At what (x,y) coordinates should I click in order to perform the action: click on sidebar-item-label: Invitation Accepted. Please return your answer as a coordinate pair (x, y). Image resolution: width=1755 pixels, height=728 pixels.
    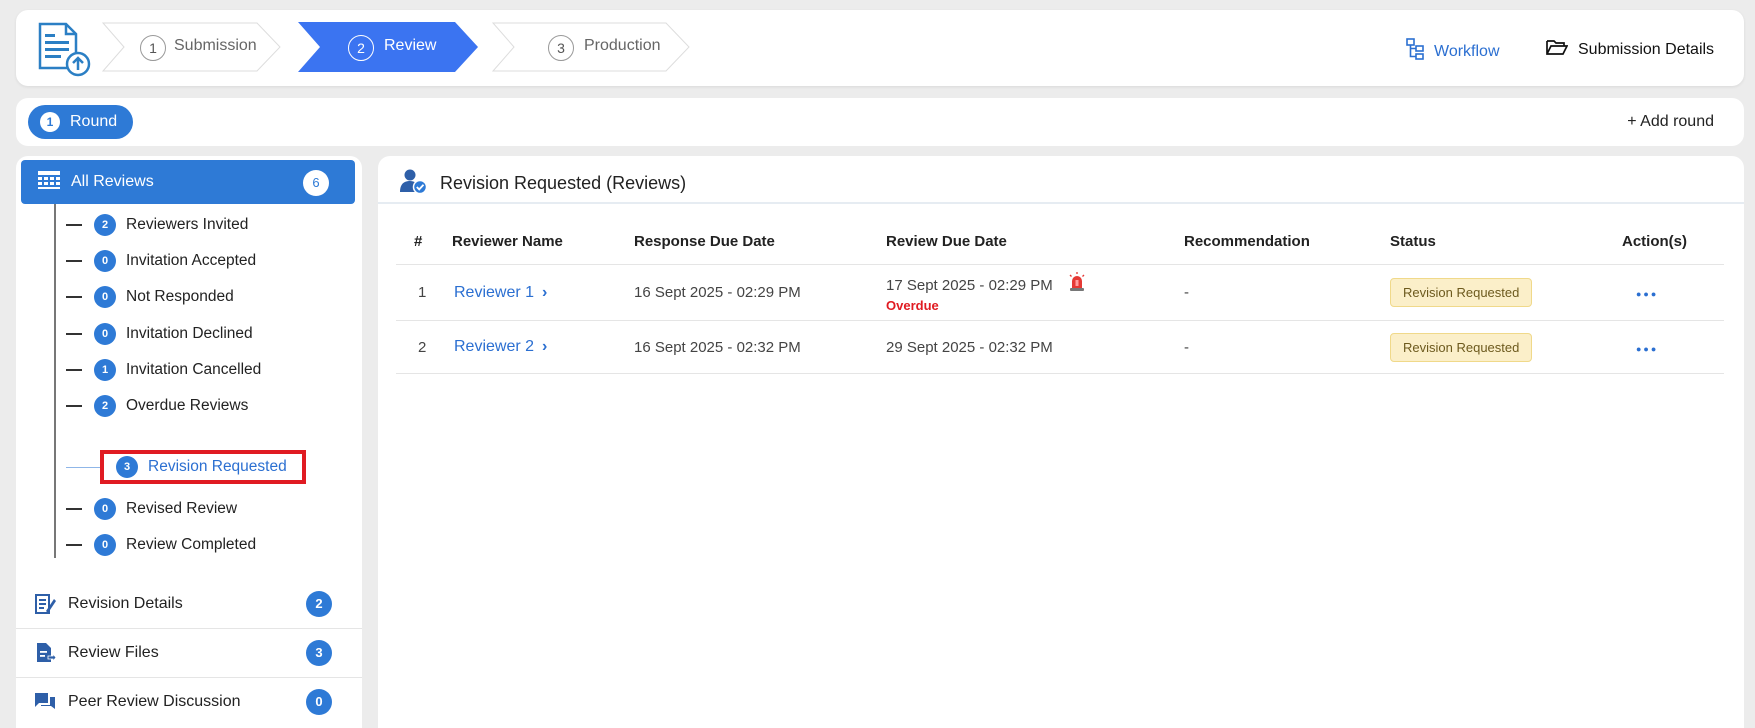
    Looking at the image, I should click on (191, 260).